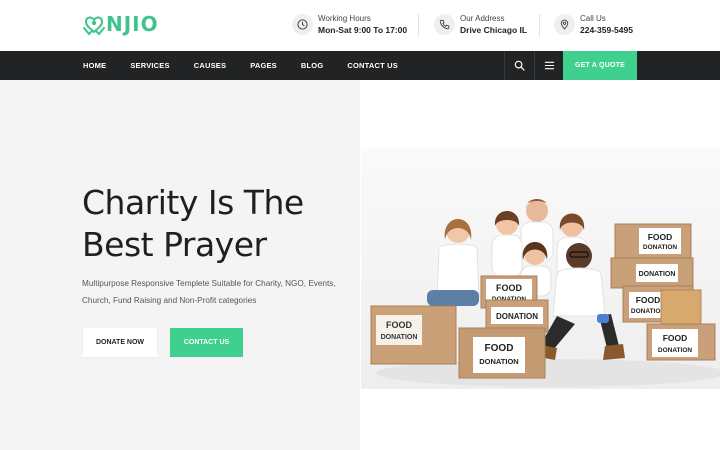 The height and width of the screenshot is (450, 720). I want to click on working-hours-info: Working Hours Mon-Sat 9:00 To 17:00, so click(349, 24).